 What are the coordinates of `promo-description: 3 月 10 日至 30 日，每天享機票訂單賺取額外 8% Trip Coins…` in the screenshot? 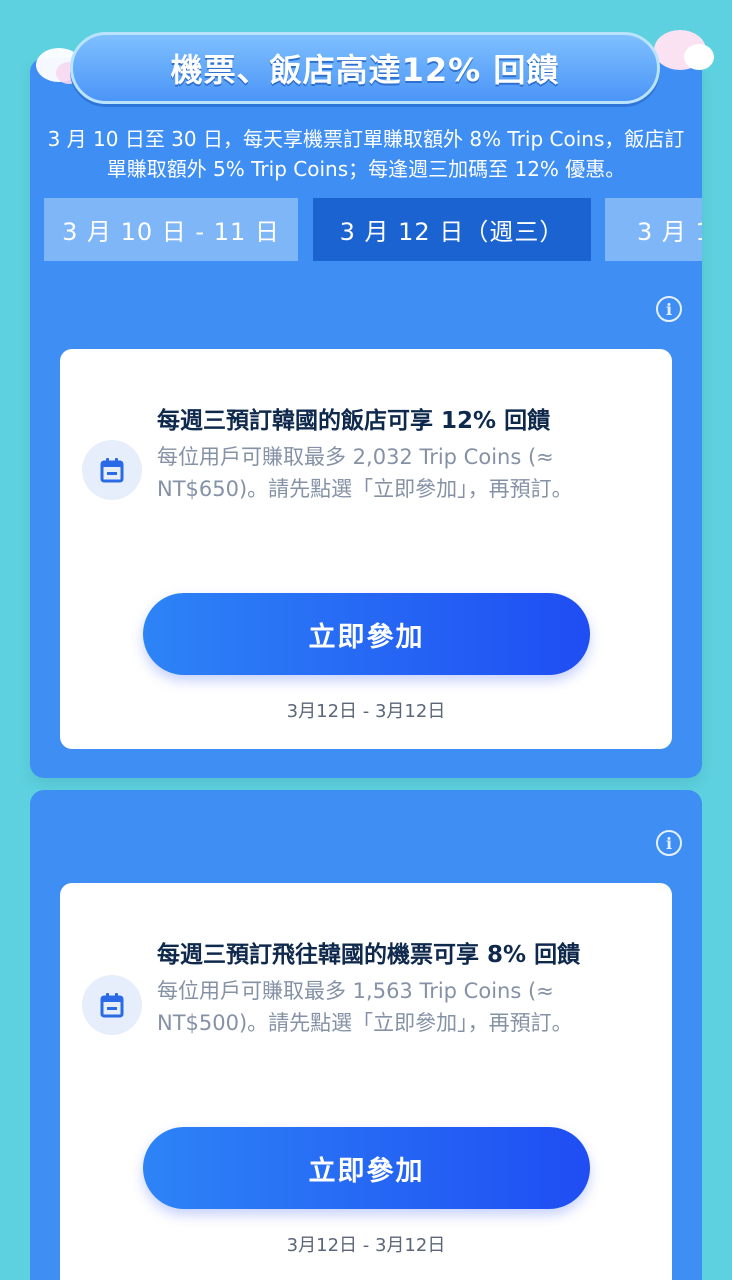 It's located at (366, 154).